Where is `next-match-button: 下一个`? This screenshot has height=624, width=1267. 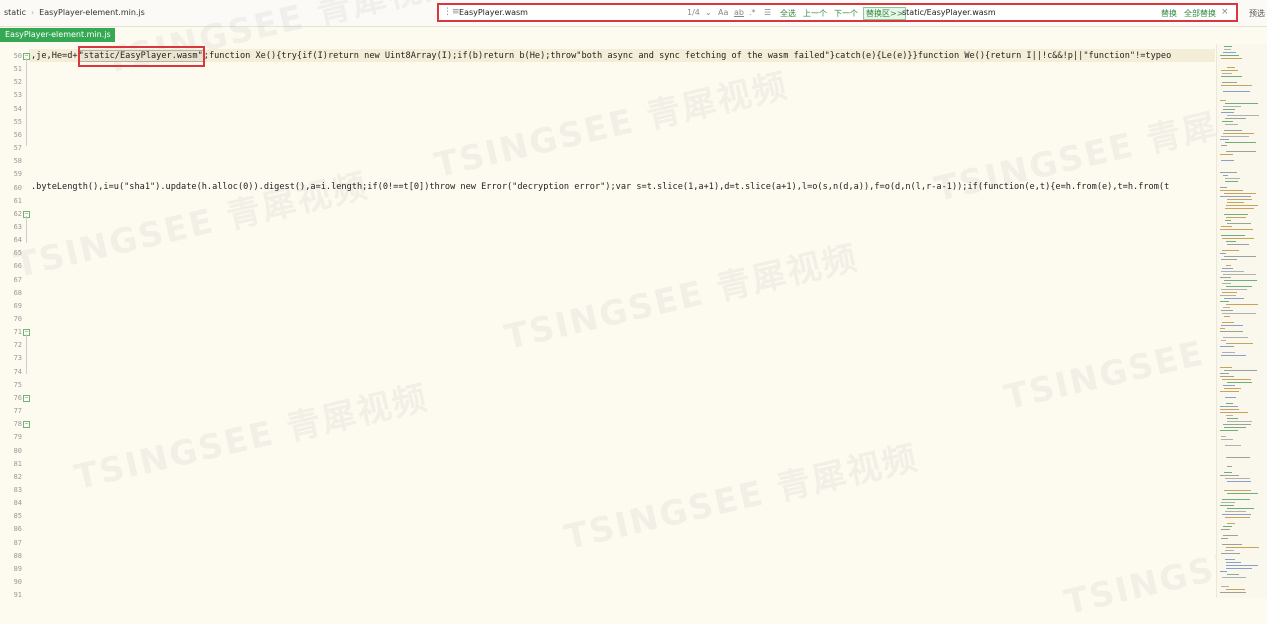 next-match-button: 下一个 is located at coordinates (846, 13).